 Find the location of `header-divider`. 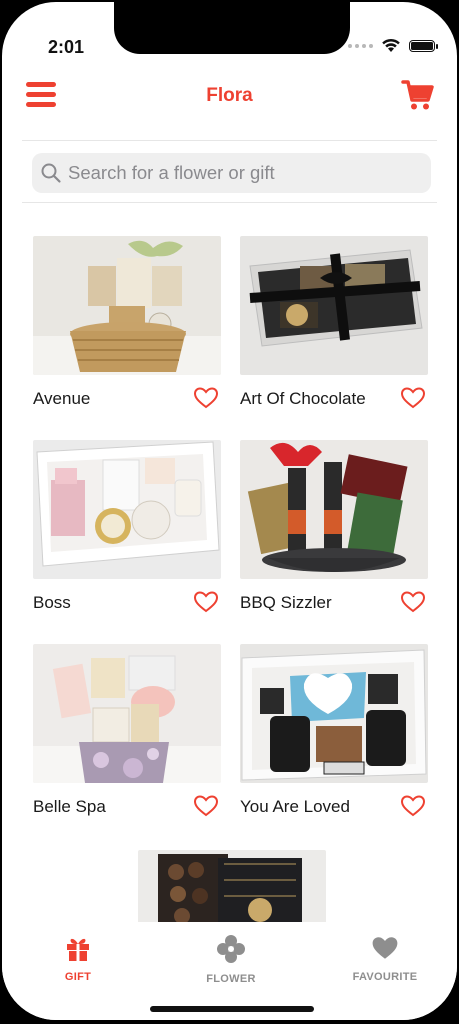

header-divider is located at coordinates (229, 140).